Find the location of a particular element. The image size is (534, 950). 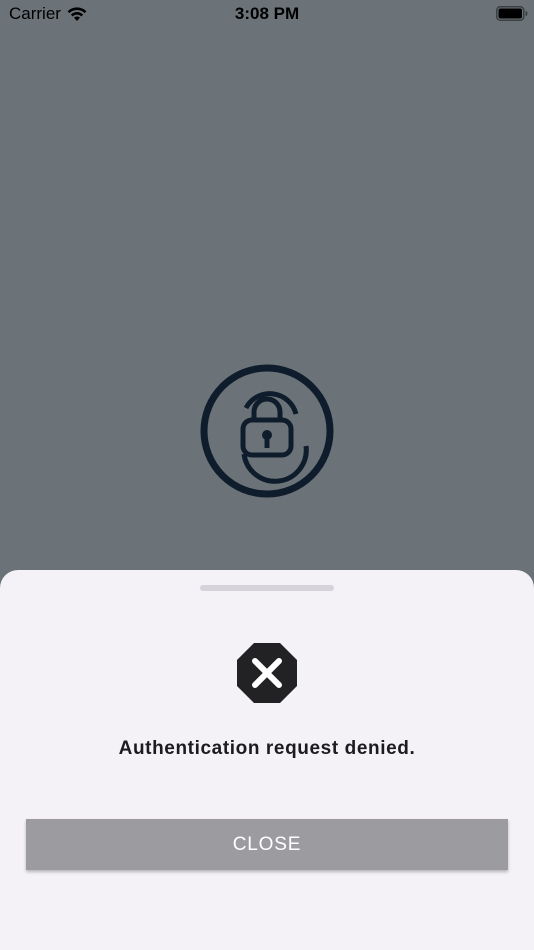

status-bar: Carrier 3:08 PM is located at coordinates (267, 14).